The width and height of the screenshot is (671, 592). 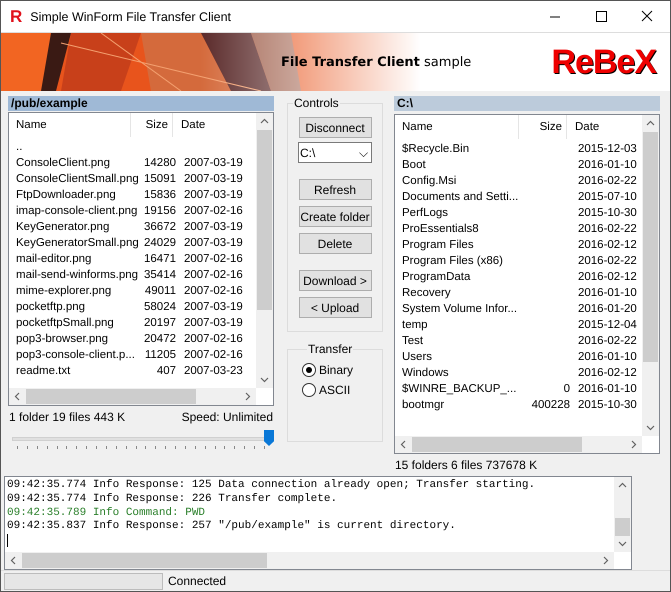 What do you see at coordinates (106, 513) in the screenshot?
I see `log-line: 09:42:35.789 Info Command: PWD` at bounding box center [106, 513].